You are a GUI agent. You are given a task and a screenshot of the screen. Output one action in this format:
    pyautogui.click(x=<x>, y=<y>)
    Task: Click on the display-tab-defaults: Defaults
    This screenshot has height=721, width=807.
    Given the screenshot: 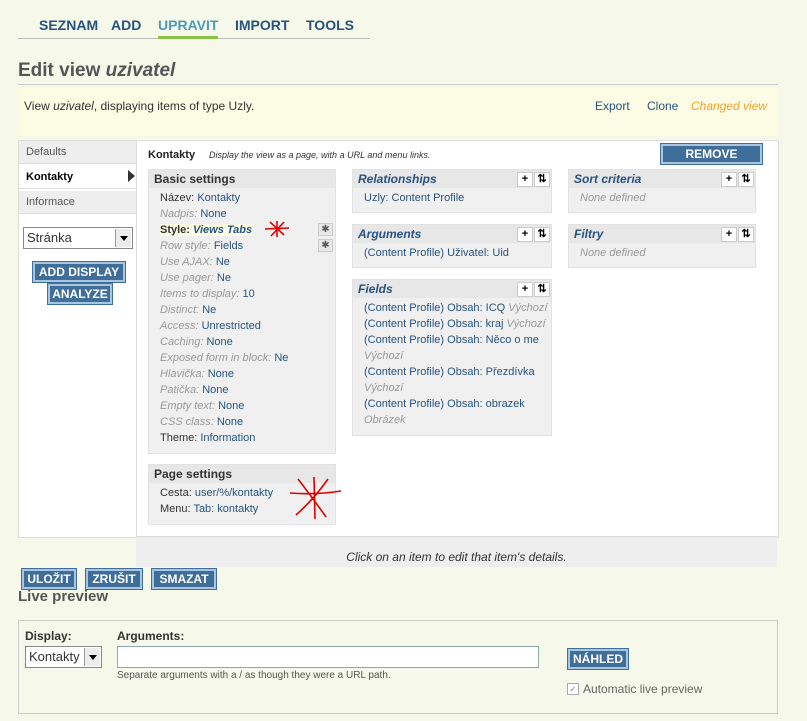 What is the action you would take?
    pyautogui.click(x=78, y=152)
    